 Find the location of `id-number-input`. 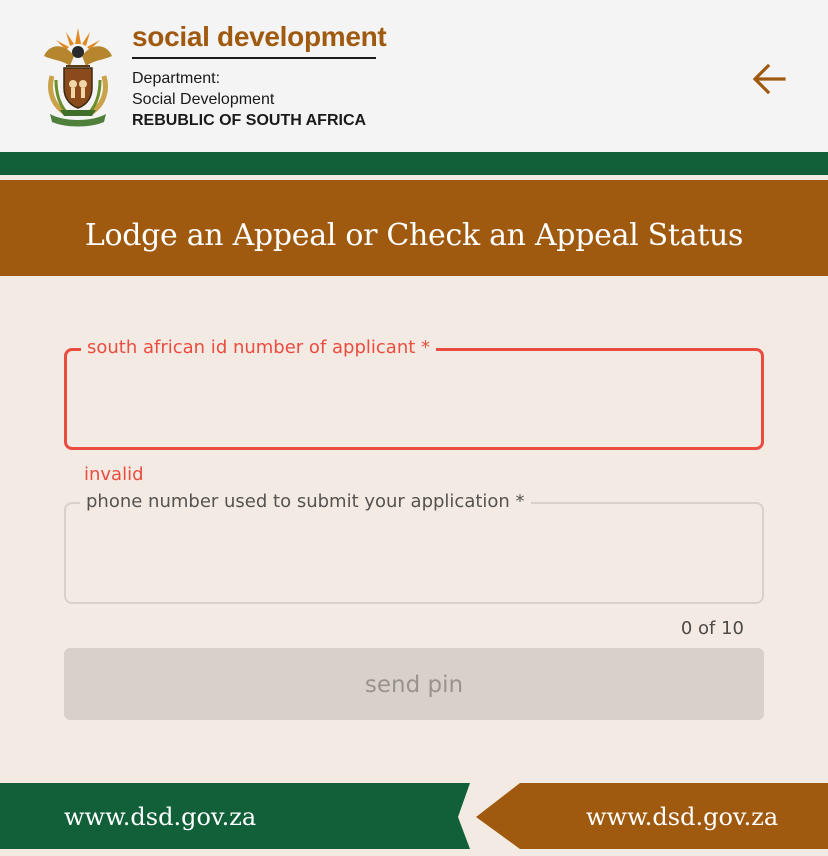

id-number-input is located at coordinates (415, 402).